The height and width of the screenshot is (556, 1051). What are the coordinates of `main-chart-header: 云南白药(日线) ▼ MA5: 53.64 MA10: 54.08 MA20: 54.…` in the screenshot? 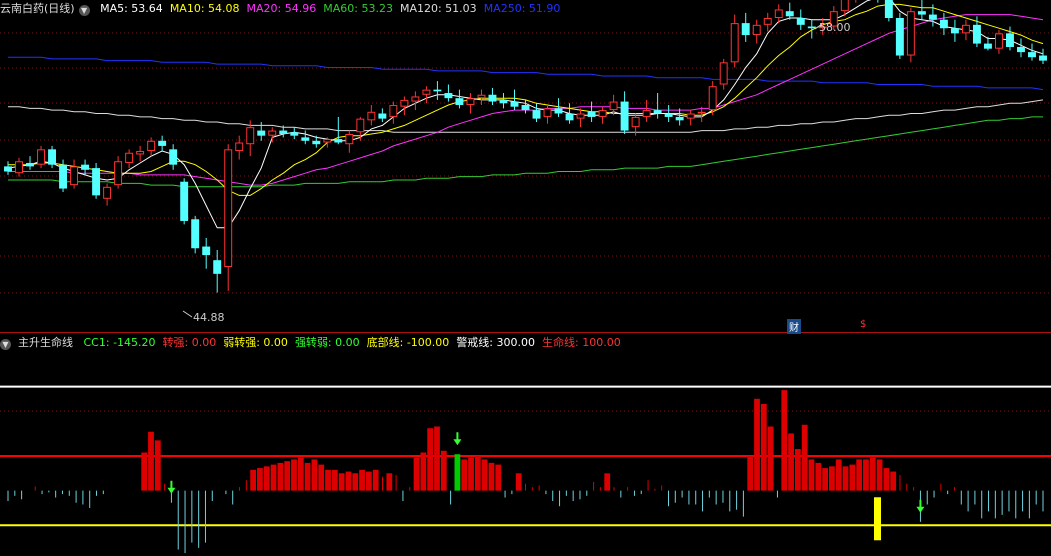 It's located at (287, 9).